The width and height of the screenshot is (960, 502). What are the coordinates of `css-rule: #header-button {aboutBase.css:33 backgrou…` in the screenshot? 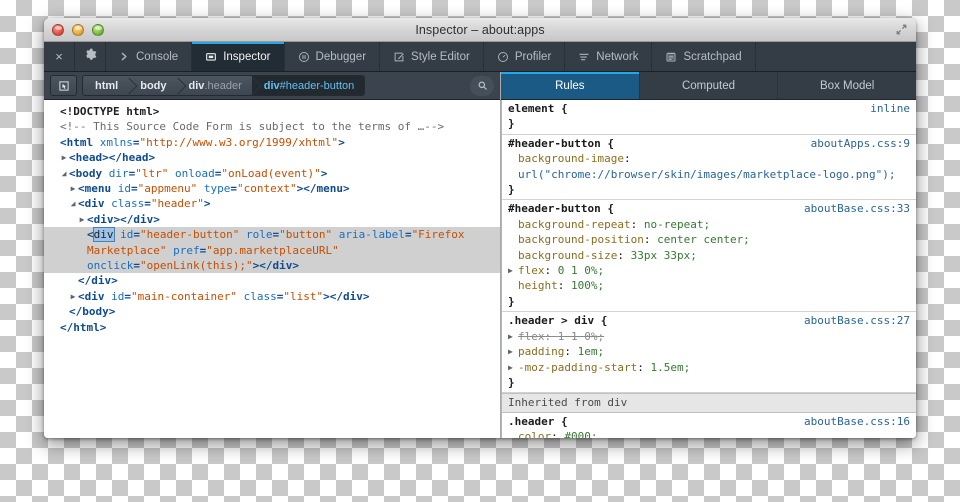 It's located at (709, 256).